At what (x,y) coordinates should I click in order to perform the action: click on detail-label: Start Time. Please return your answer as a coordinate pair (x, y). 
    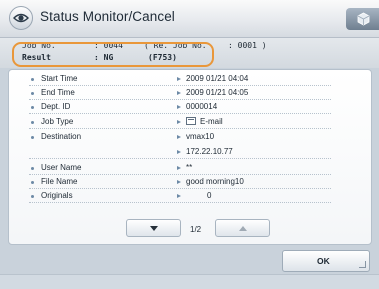
    Looking at the image, I should click on (59, 78).